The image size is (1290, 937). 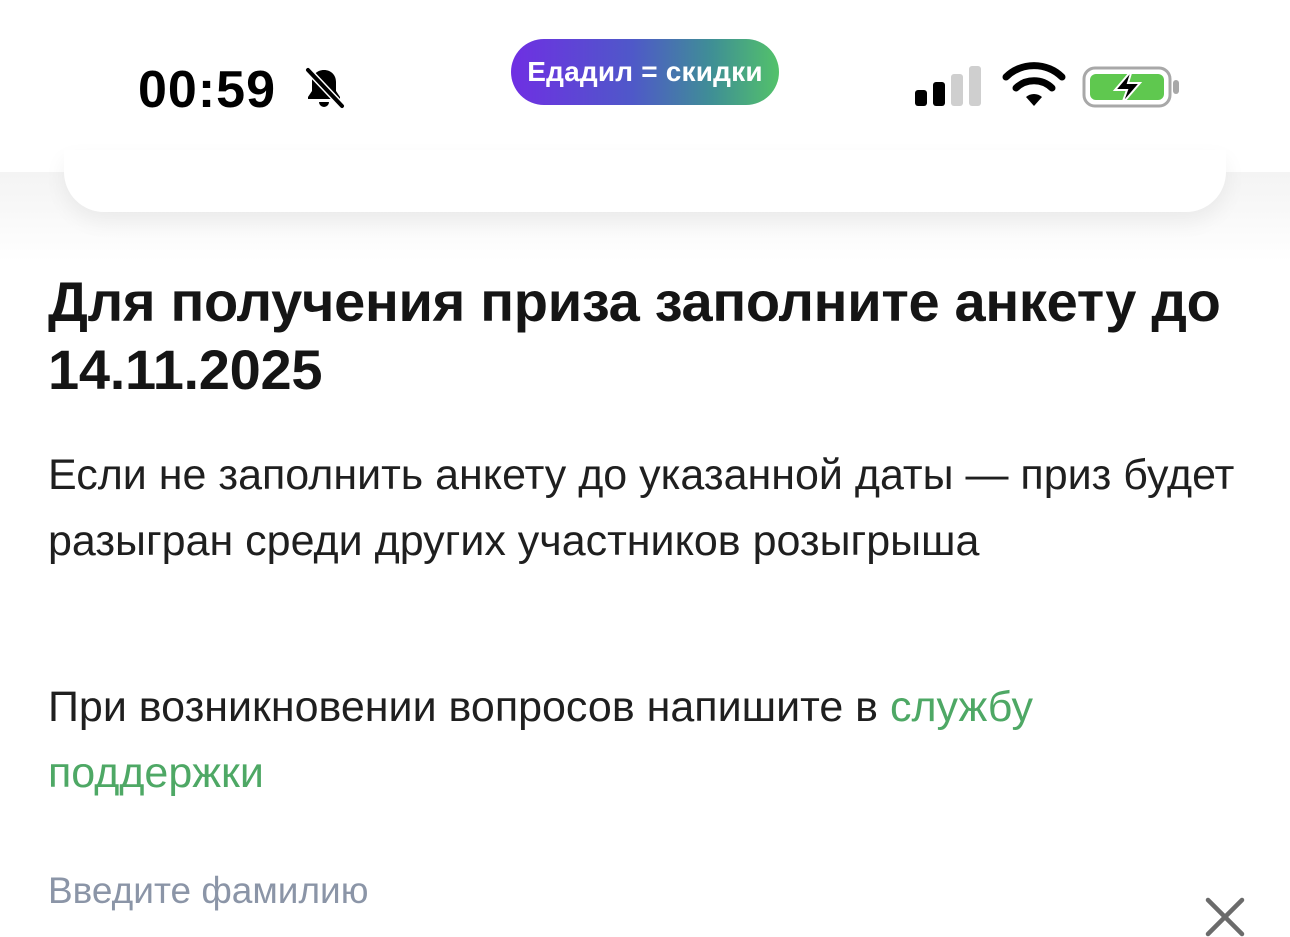 What do you see at coordinates (1034, 84) in the screenshot?
I see `wifi-icon` at bounding box center [1034, 84].